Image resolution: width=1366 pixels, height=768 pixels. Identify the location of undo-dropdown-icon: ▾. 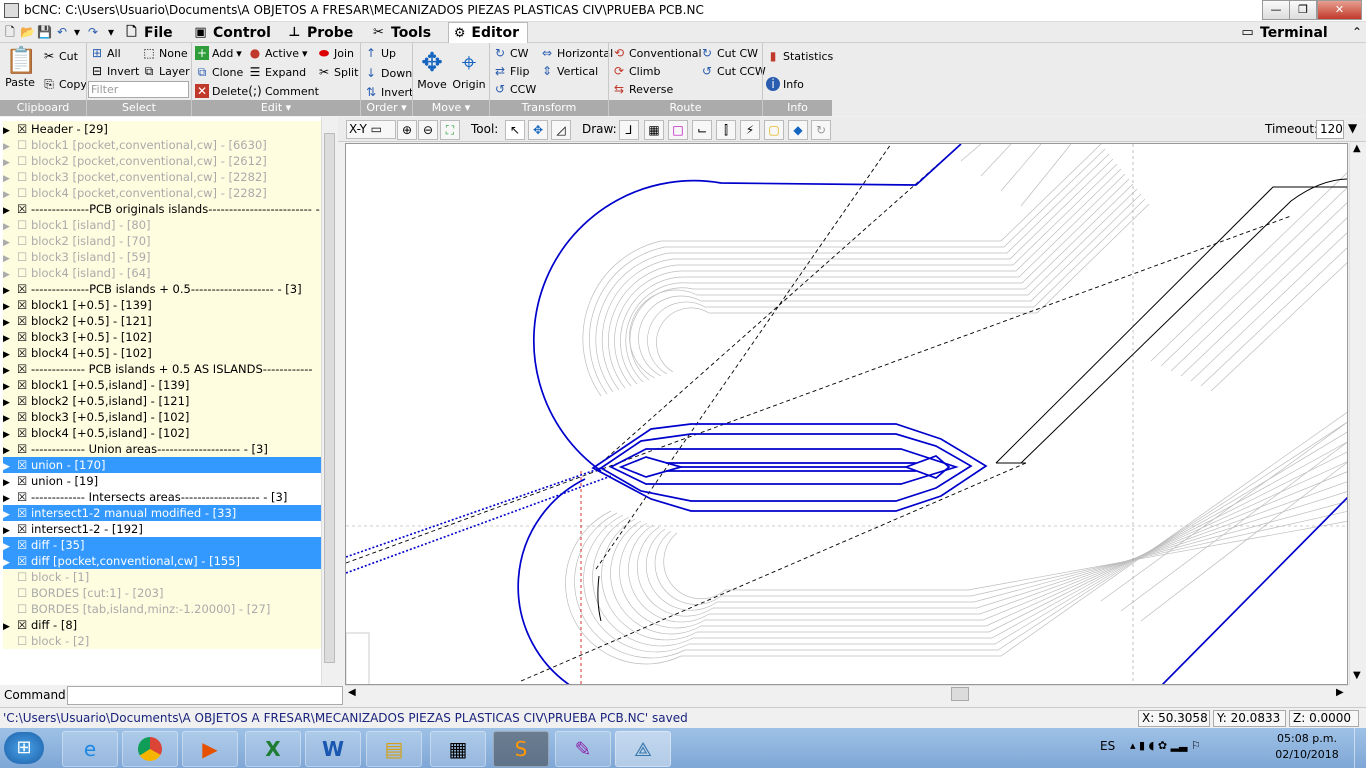
(77, 32).